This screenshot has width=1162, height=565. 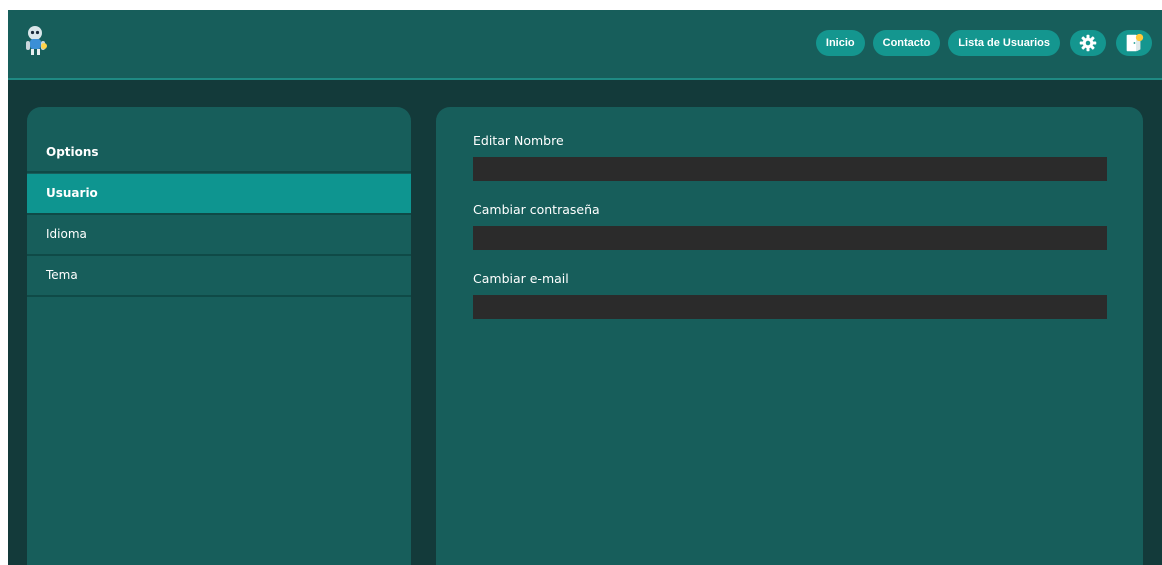 I want to click on nav-inicio-button: Inicio, so click(x=840, y=43).